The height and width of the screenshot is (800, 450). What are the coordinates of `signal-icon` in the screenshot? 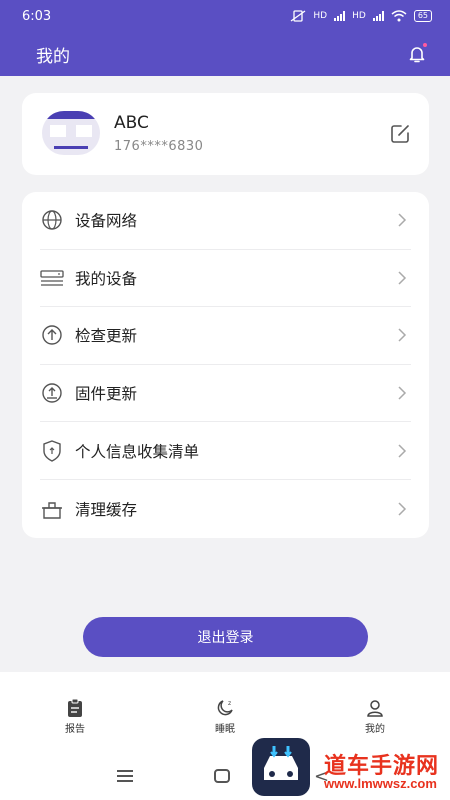 It's located at (340, 16).